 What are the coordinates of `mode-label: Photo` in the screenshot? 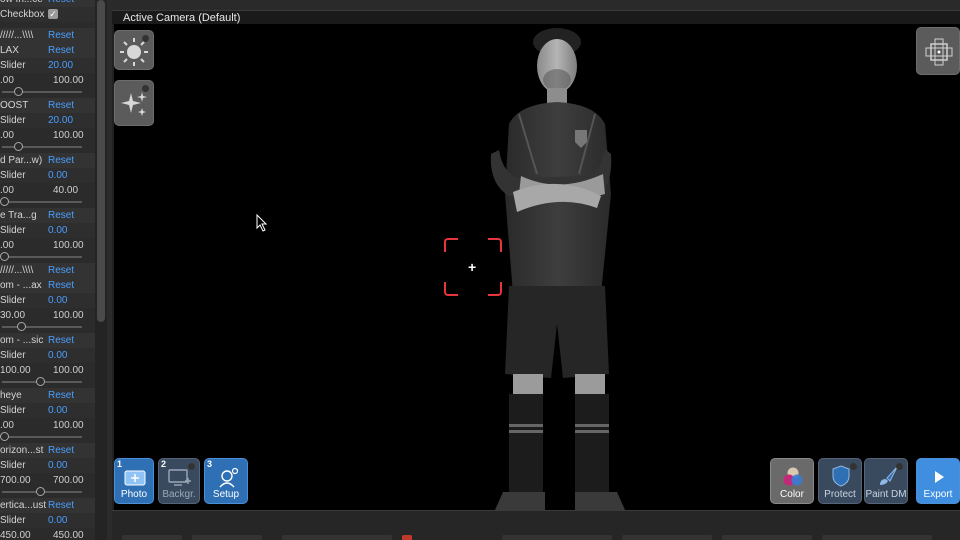 It's located at (134, 494).